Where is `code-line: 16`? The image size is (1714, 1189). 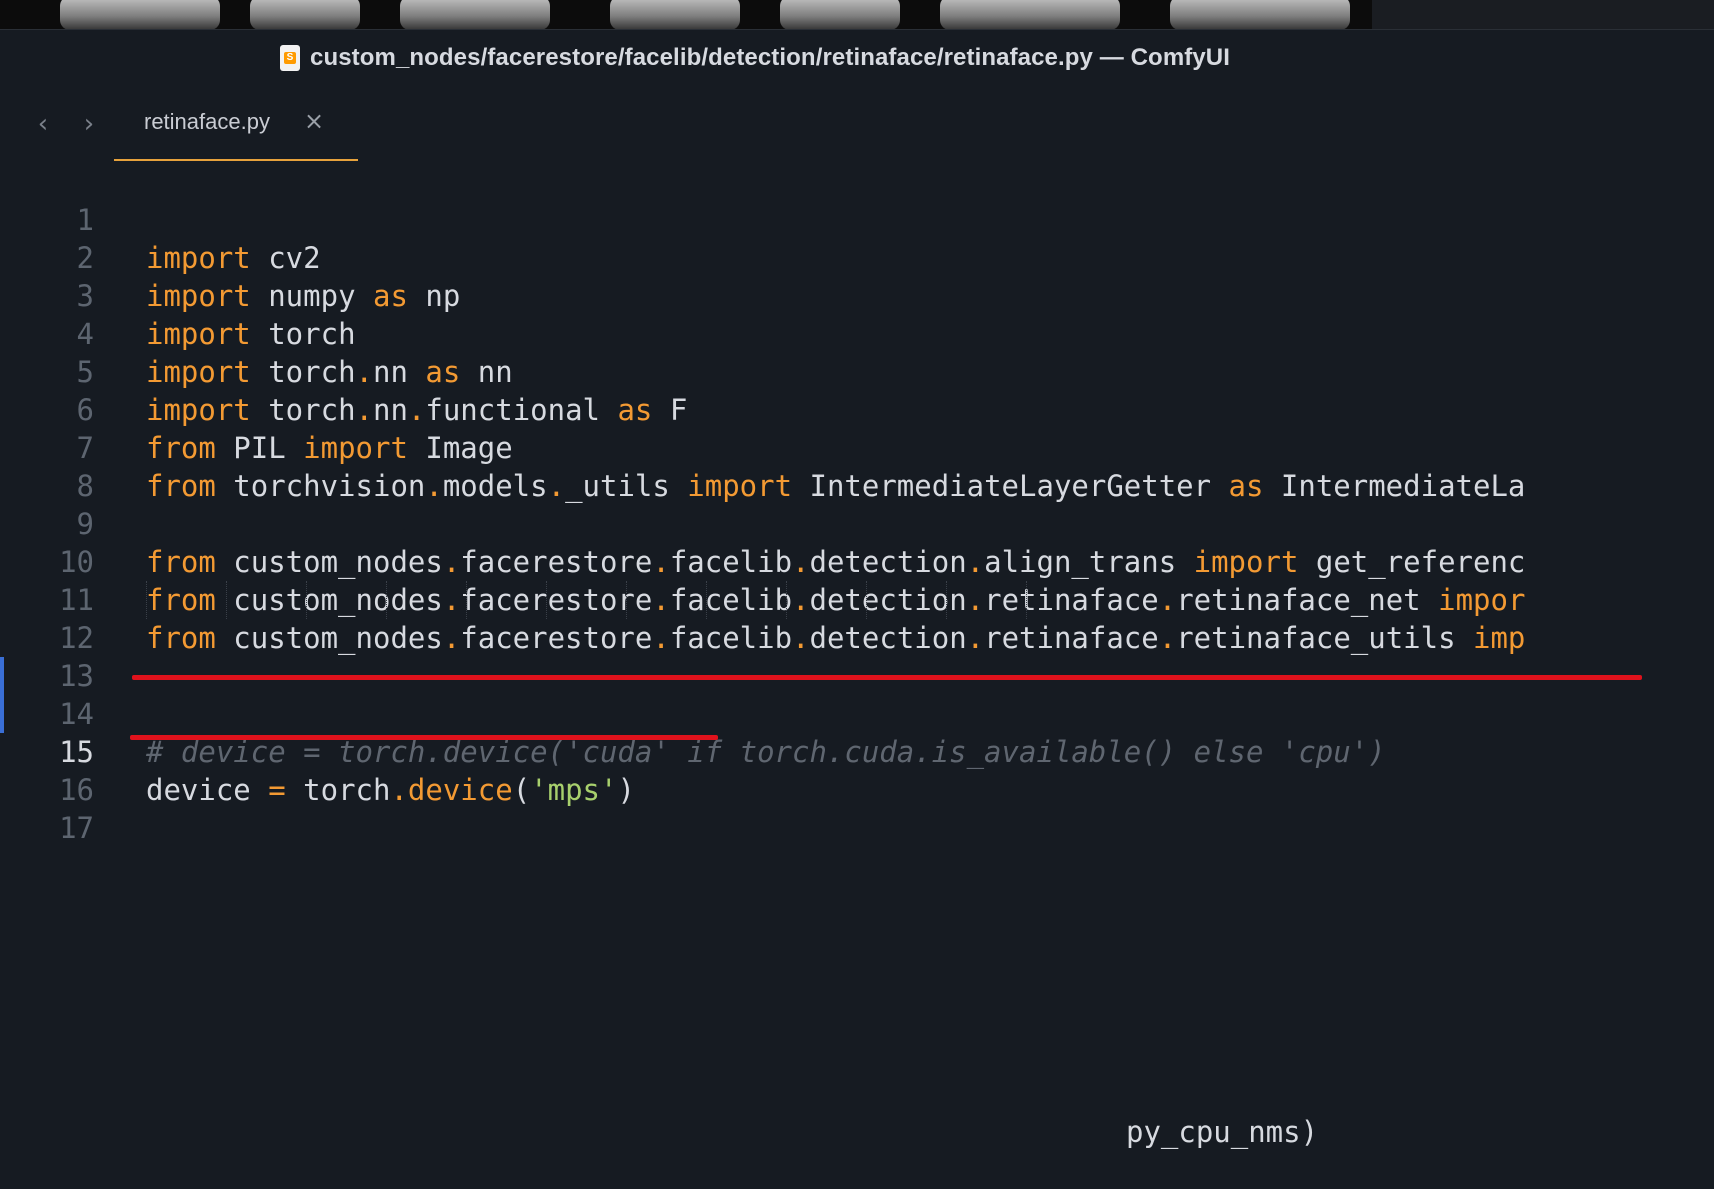 code-line: 16 is located at coordinates (857, 770).